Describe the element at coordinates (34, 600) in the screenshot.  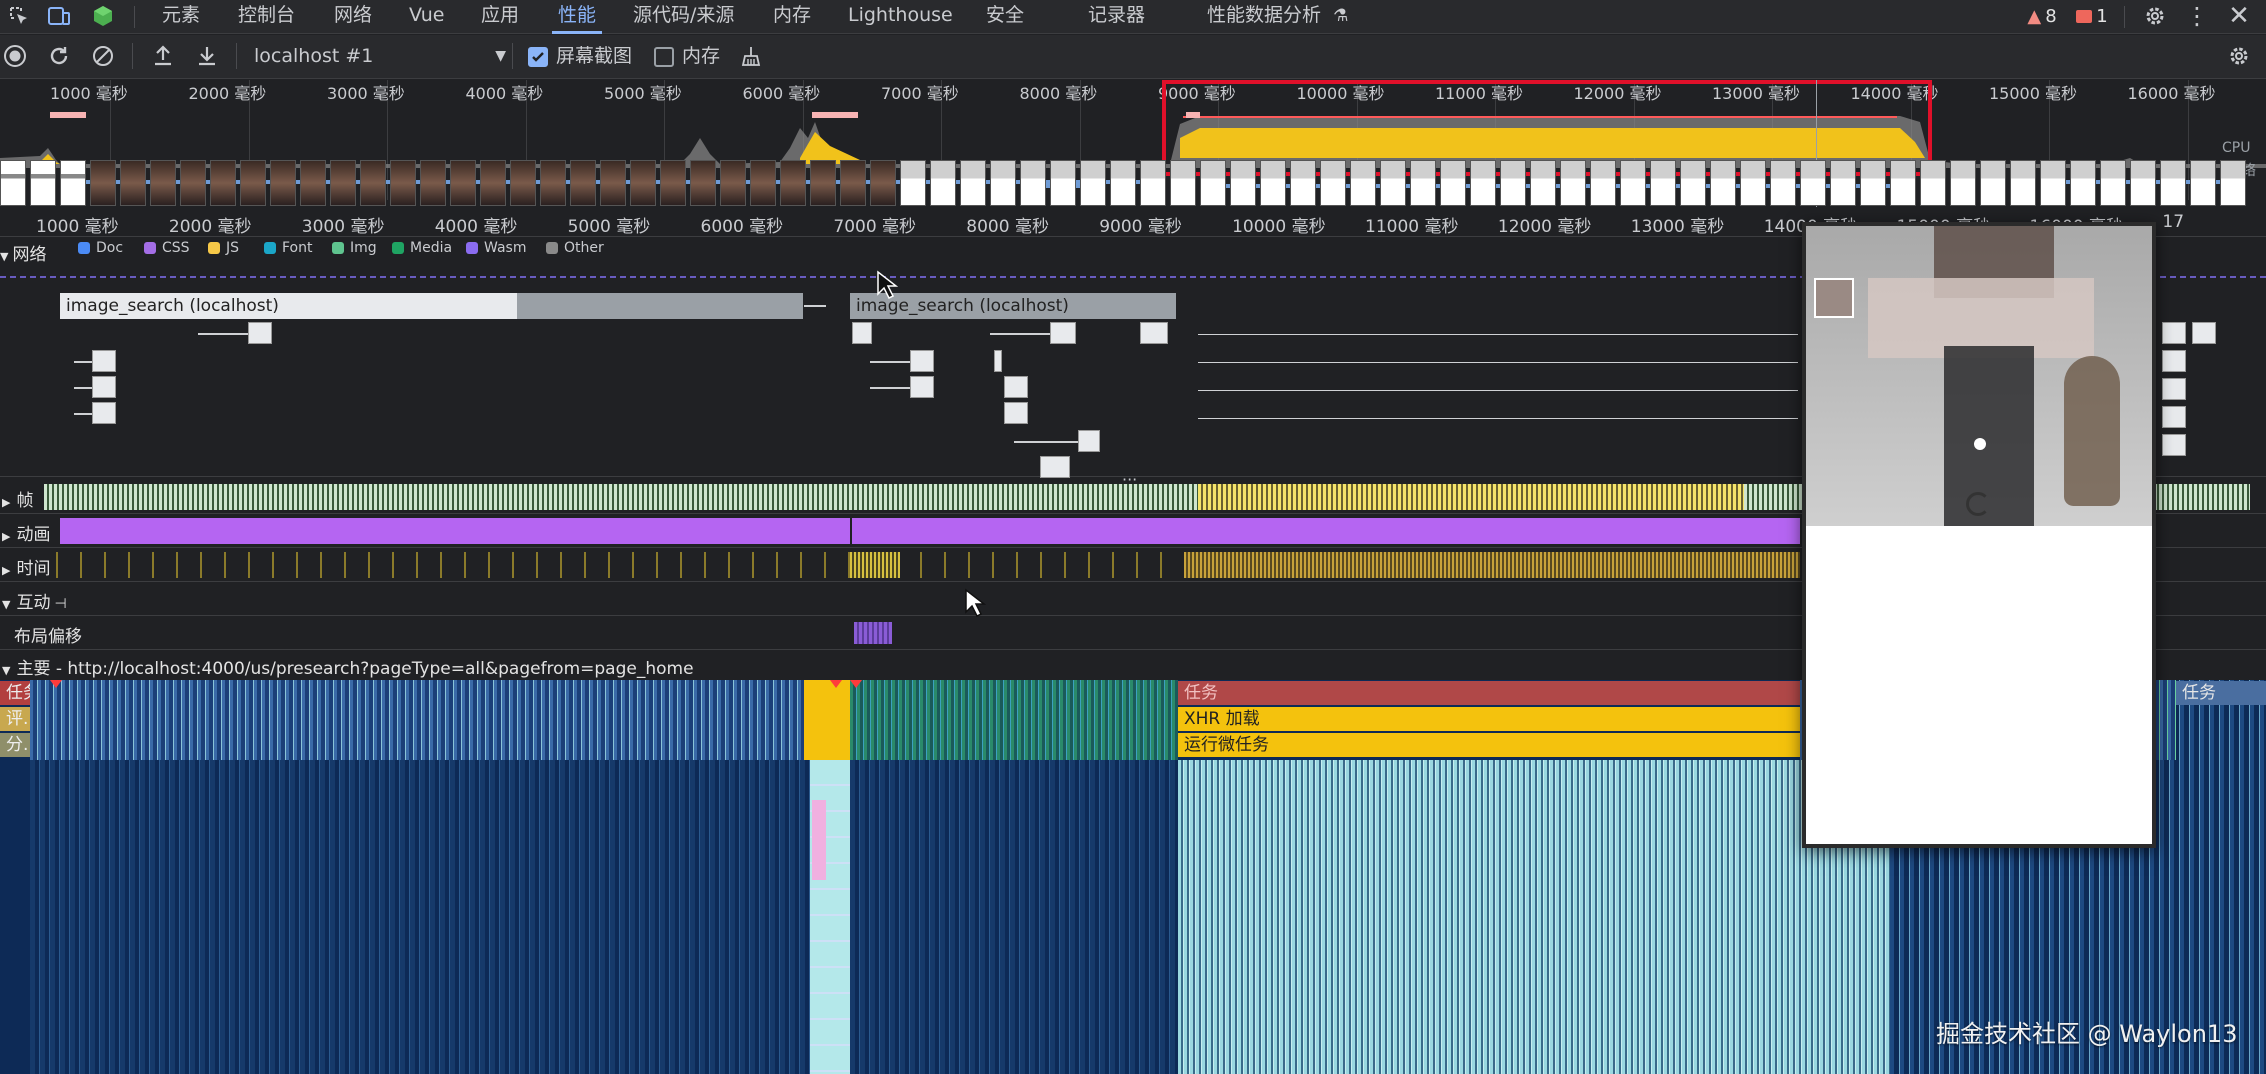
I see `interactions-track-header: ▼ 互动 ⊣` at that location.